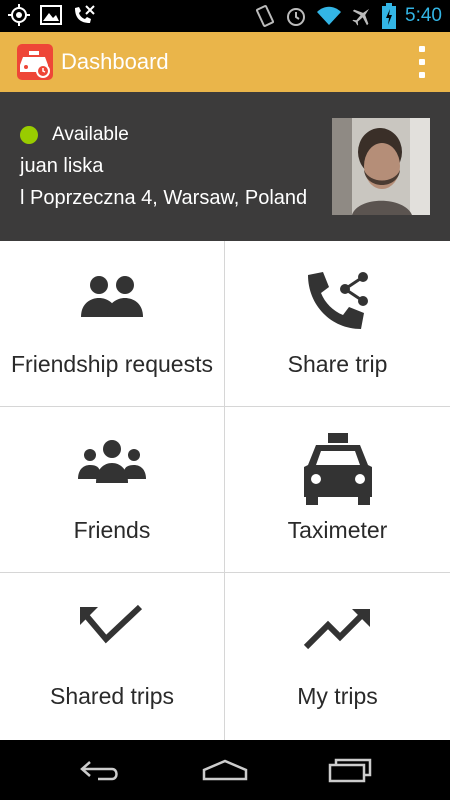 This screenshot has height=800, width=450. What do you see at coordinates (164, 198) in the screenshot?
I see `user-address: l Poprzeczna 4, Warsaw, Poland` at bounding box center [164, 198].